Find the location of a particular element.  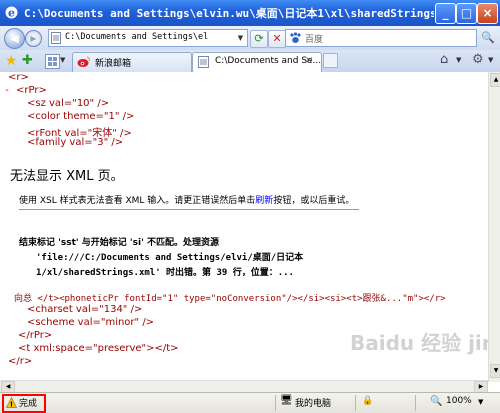

search-go-button: 🔍 is located at coordinates (488, 38).